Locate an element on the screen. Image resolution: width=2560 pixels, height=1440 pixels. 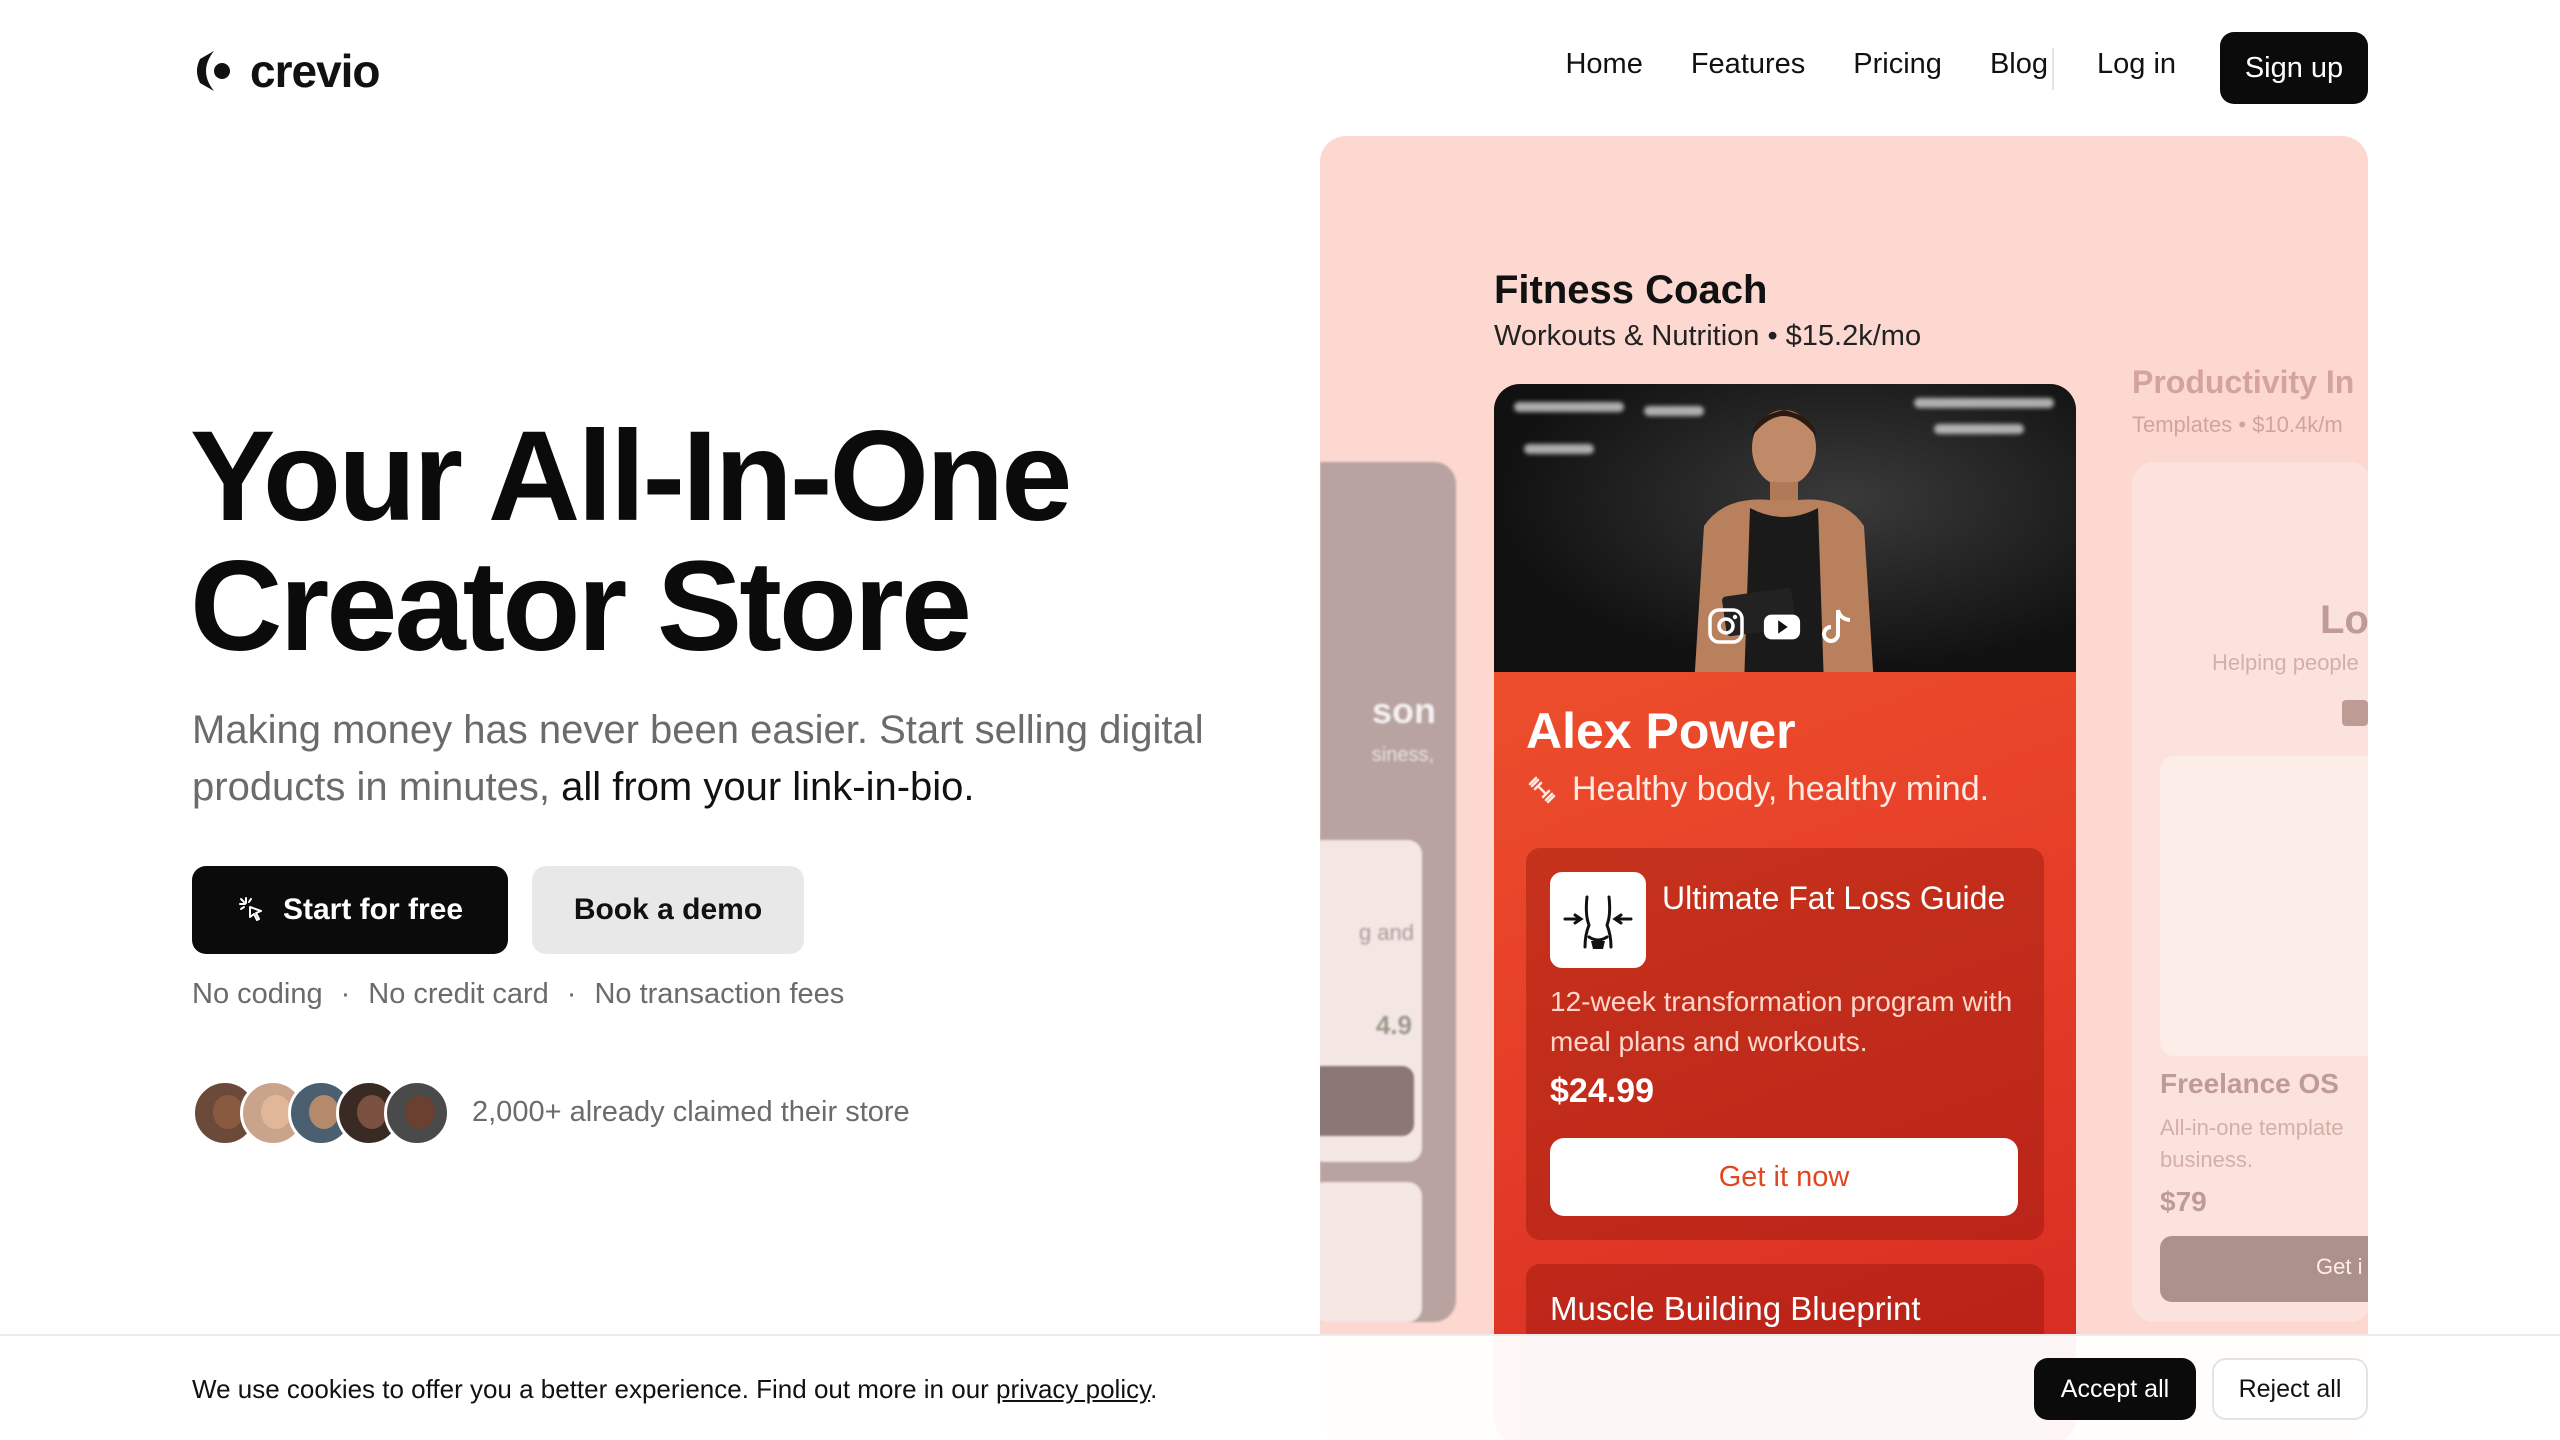
perk-no-coding: No coding is located at coordinates (257, 994).